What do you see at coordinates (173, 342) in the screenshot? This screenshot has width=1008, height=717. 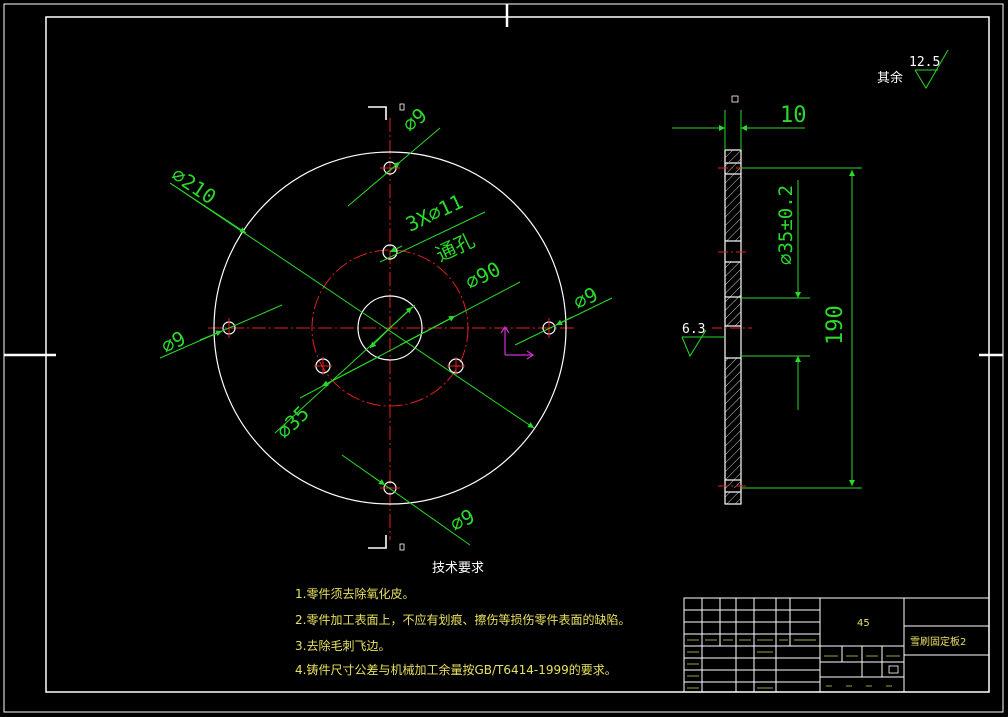 I see `dim-d9-left: ⌀9` at bounding box center [173, 342].